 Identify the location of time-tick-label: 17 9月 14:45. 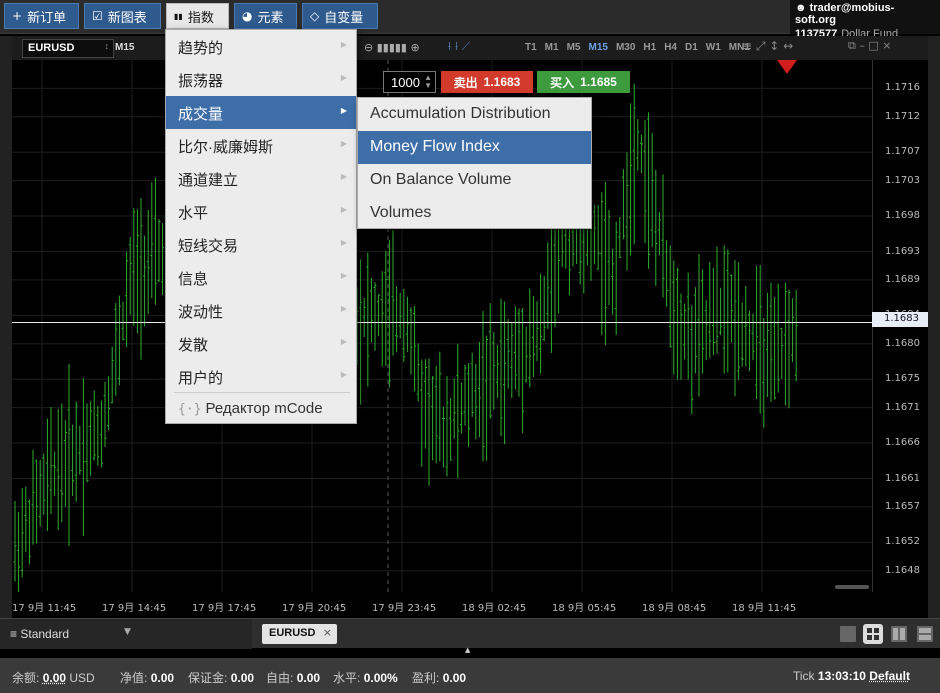
(134, 608).